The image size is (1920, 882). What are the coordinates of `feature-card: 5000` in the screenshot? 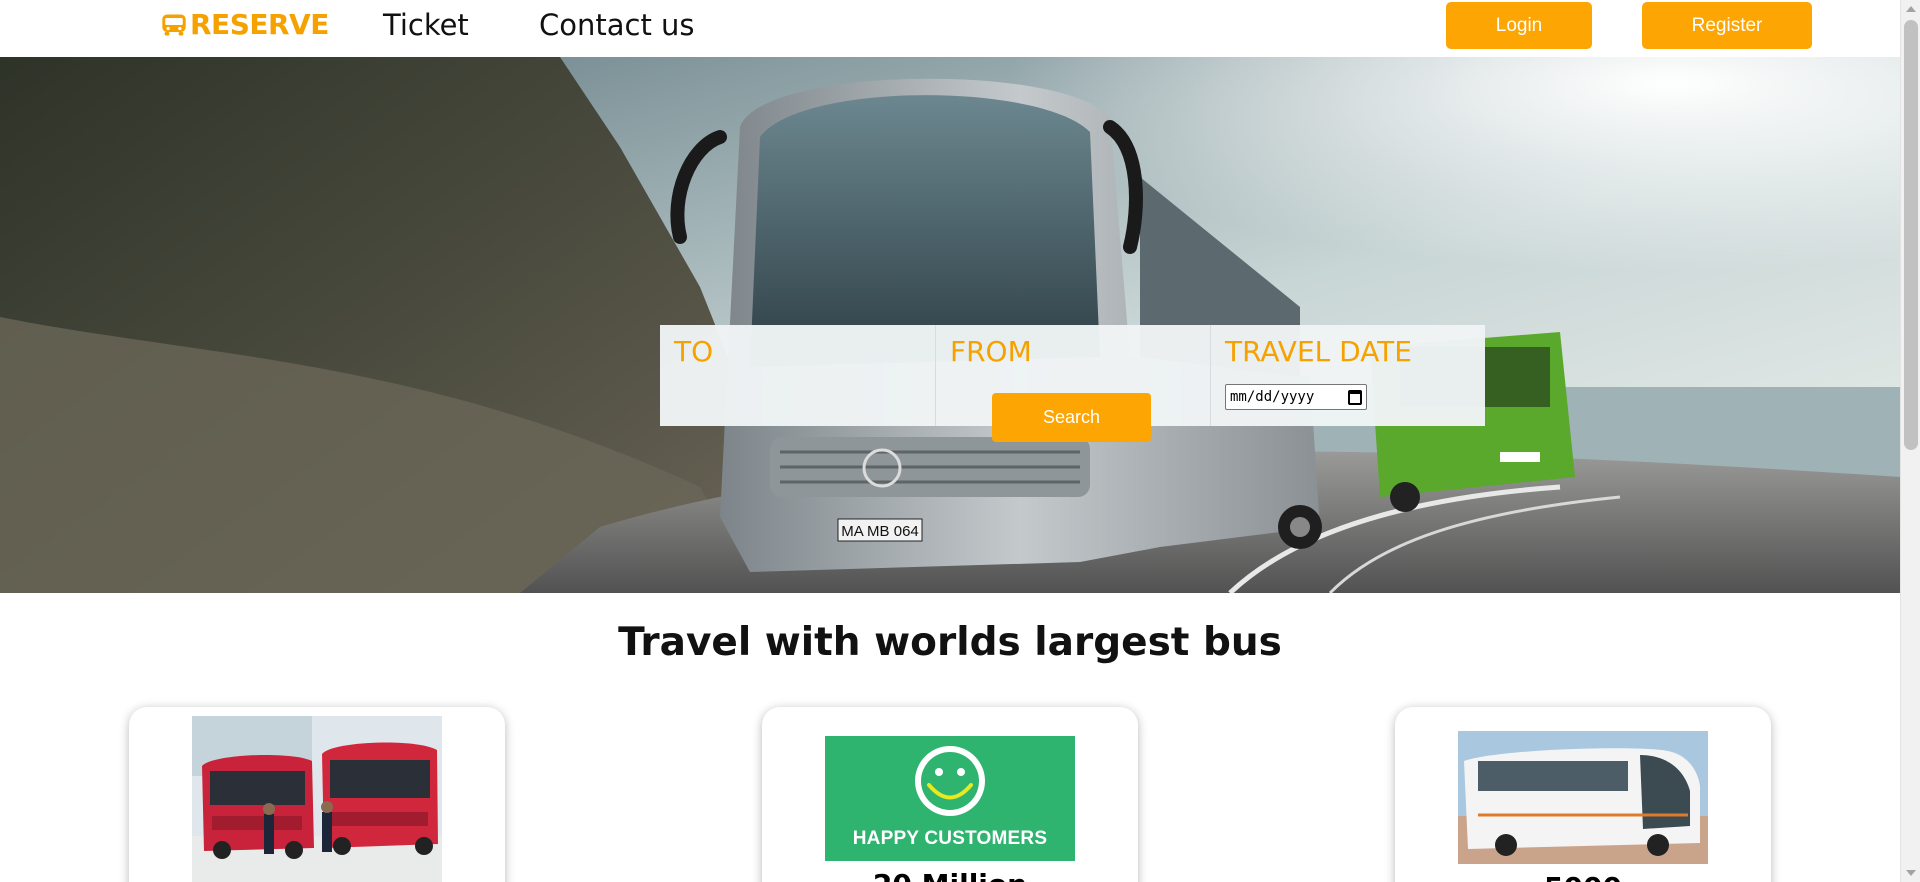 It's located at (1583, 794).